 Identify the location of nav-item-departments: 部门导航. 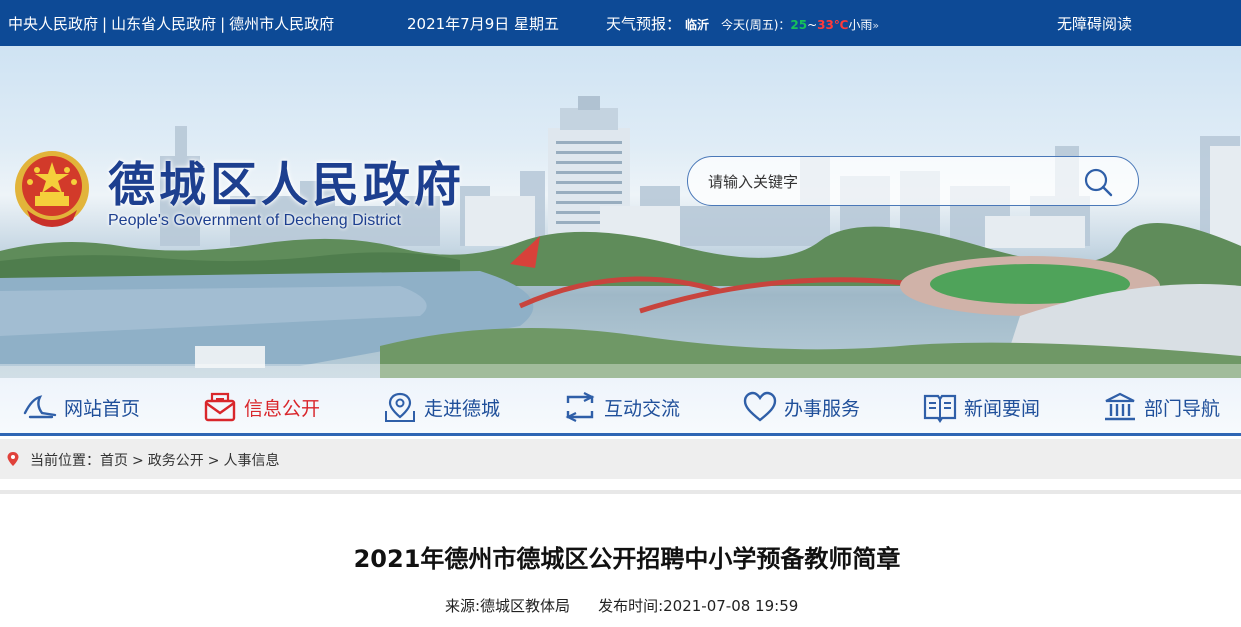
(1161, 407).